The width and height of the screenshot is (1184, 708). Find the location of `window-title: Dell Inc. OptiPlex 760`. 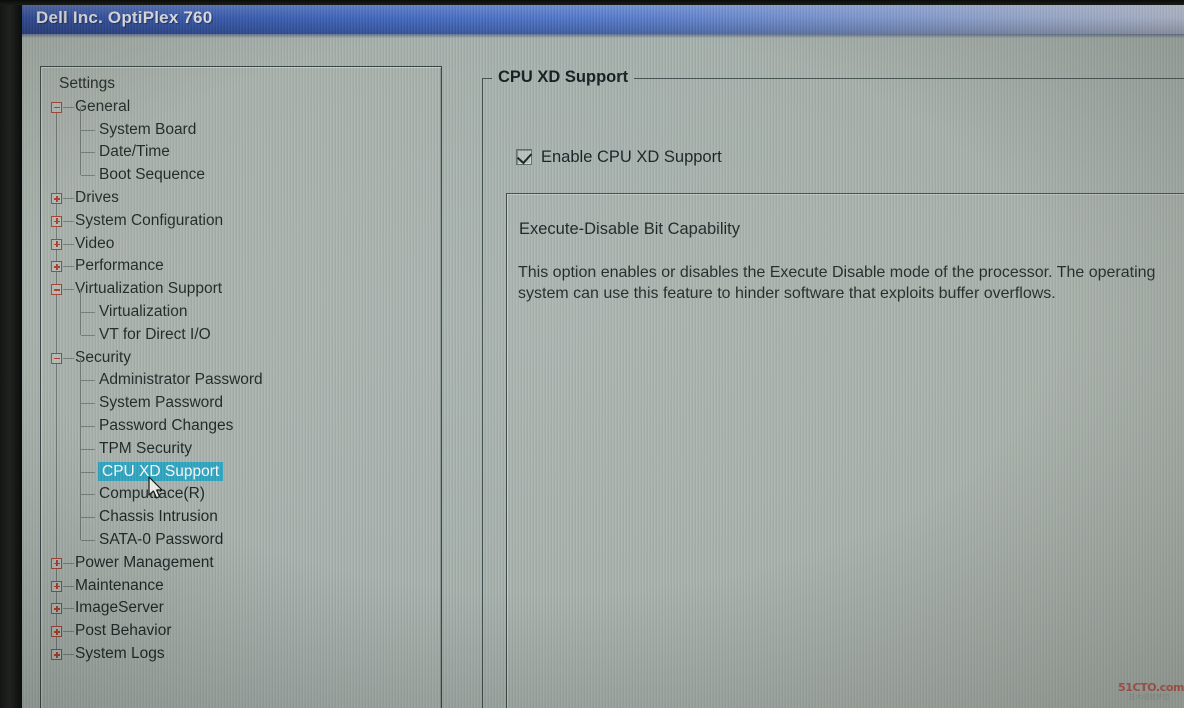

window-title: Dell Inc. OptiPlex 760 is located at coordinates (124, 17).